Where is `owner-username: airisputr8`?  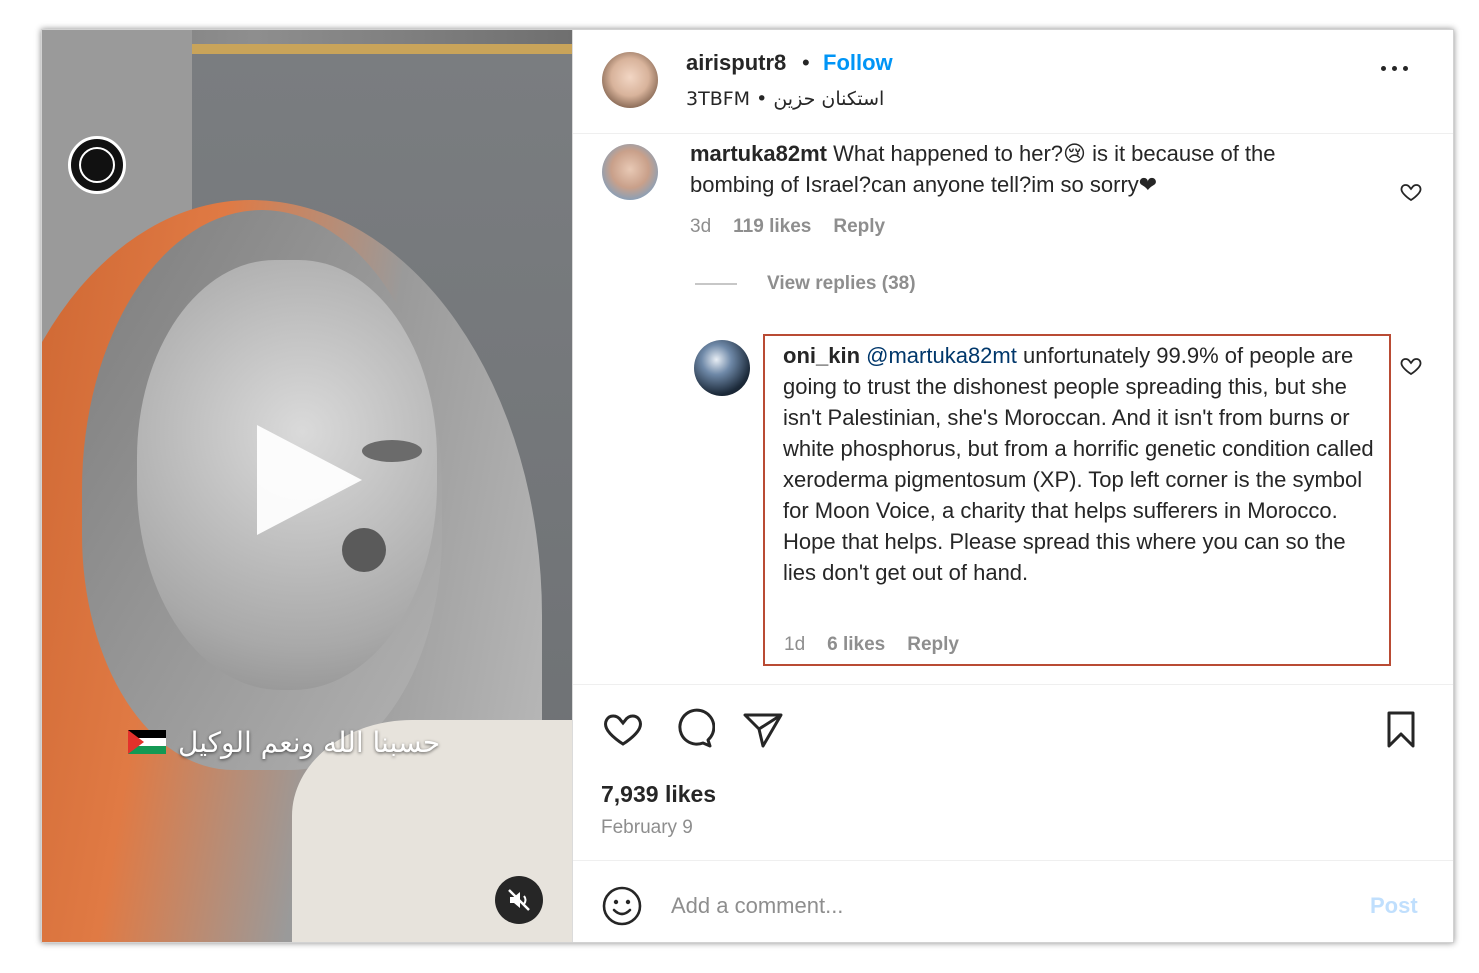 owner-username: airisputr8 is located at coordinates (736, 63).